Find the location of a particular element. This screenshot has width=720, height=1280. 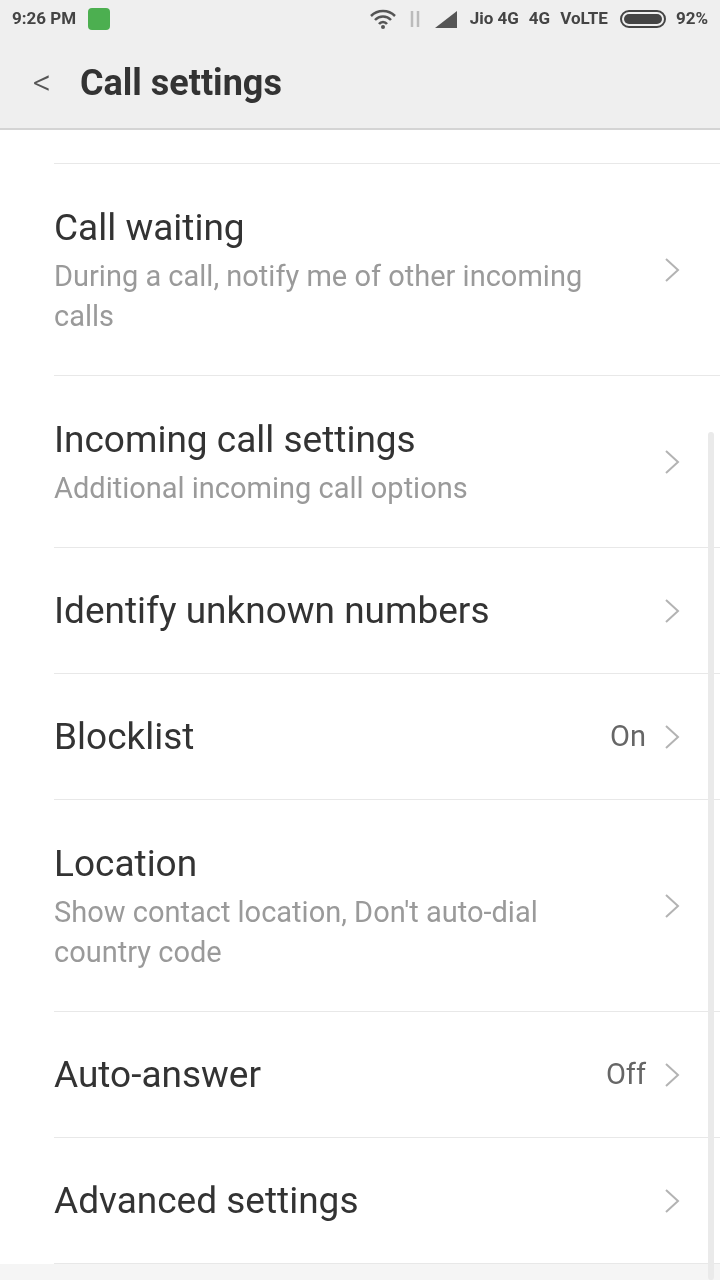

carrier-label: Jio 4G is located at coordinates (494, 19).